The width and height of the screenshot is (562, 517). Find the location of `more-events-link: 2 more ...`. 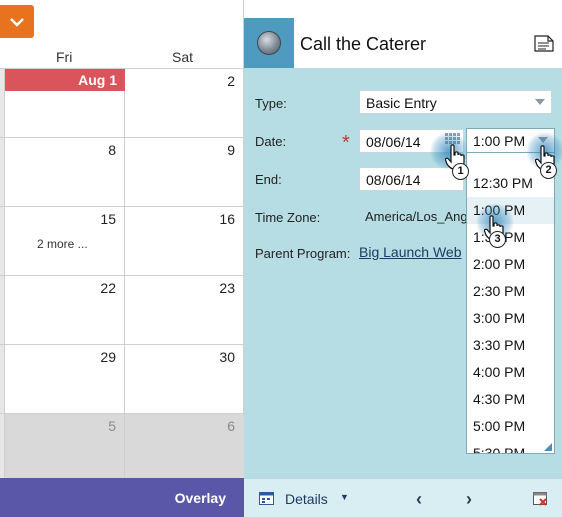

more-events-link: 2 more ... is located at coordinates (62, 244).